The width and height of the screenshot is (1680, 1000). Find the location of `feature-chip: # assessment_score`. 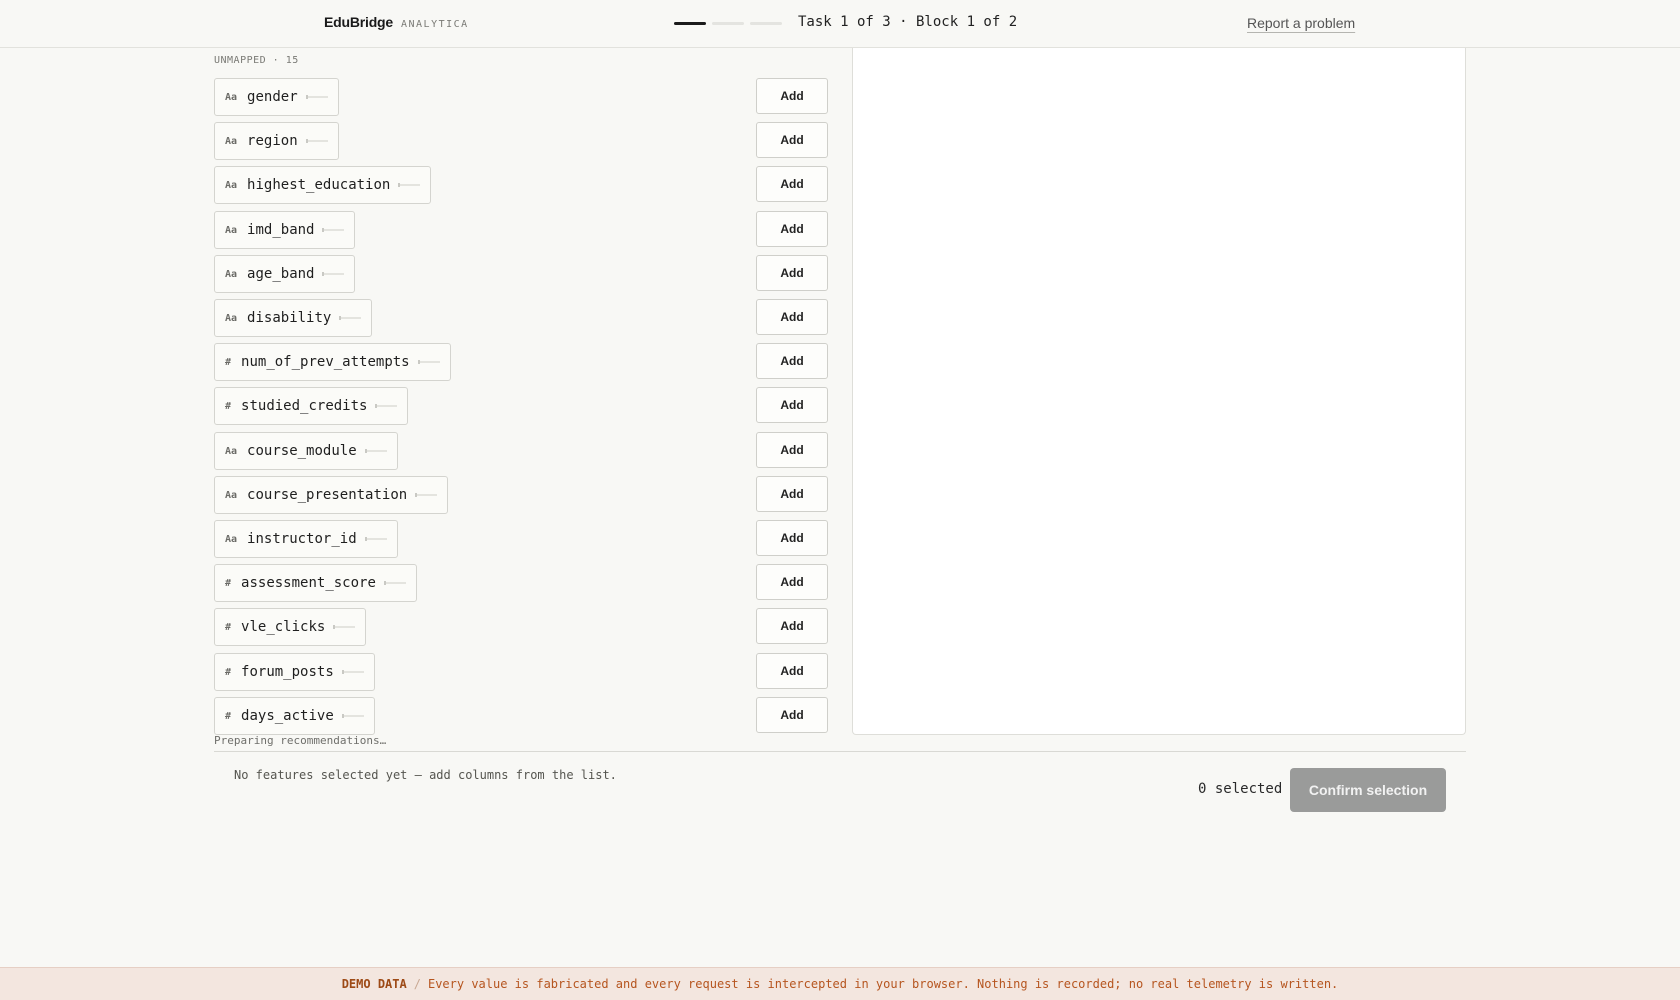

feature-chip: # assessment_score is located at coordinates (315, 583).